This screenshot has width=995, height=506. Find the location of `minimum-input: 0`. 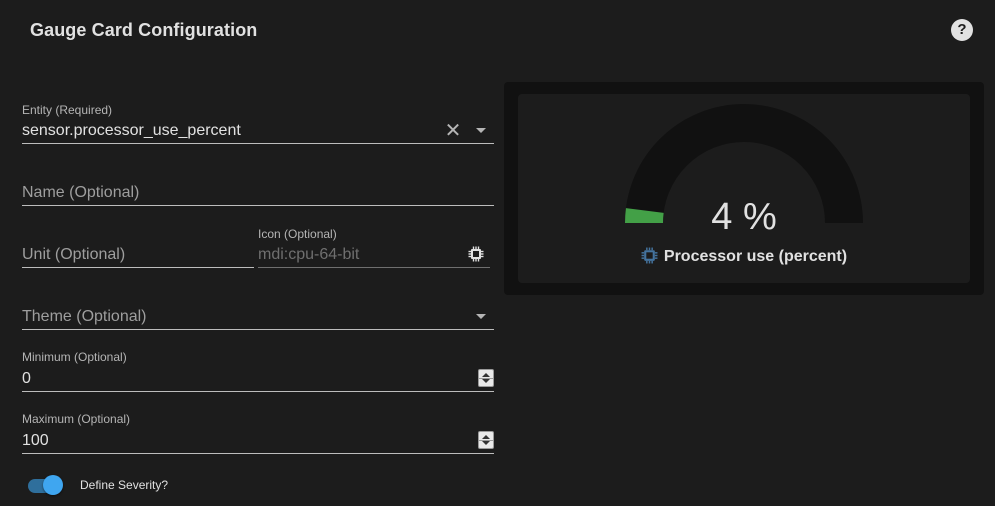

minimum-input: 0 is located at coordinates (26, 379).